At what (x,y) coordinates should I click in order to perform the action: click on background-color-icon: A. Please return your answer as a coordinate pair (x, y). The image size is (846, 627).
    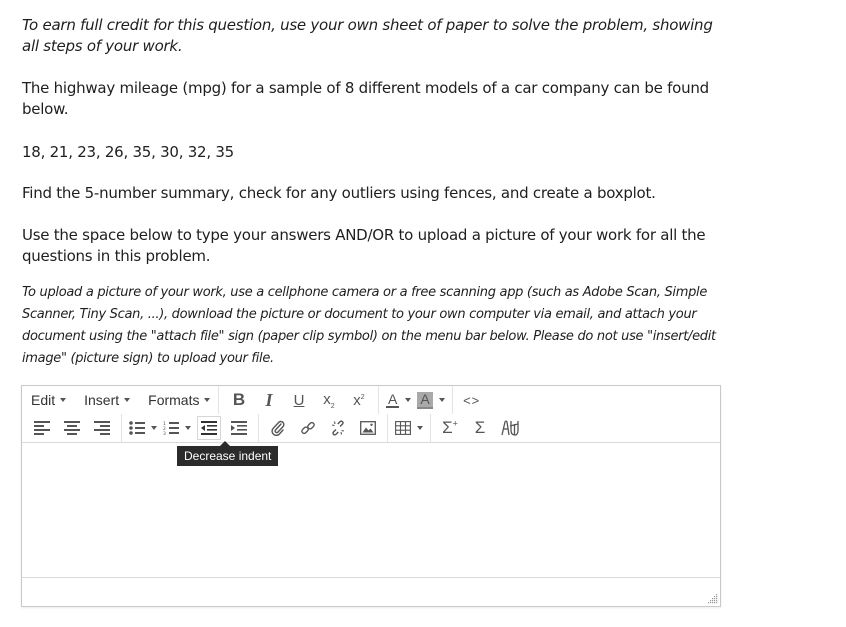
    Looking at the image, I should click on (425, 400).